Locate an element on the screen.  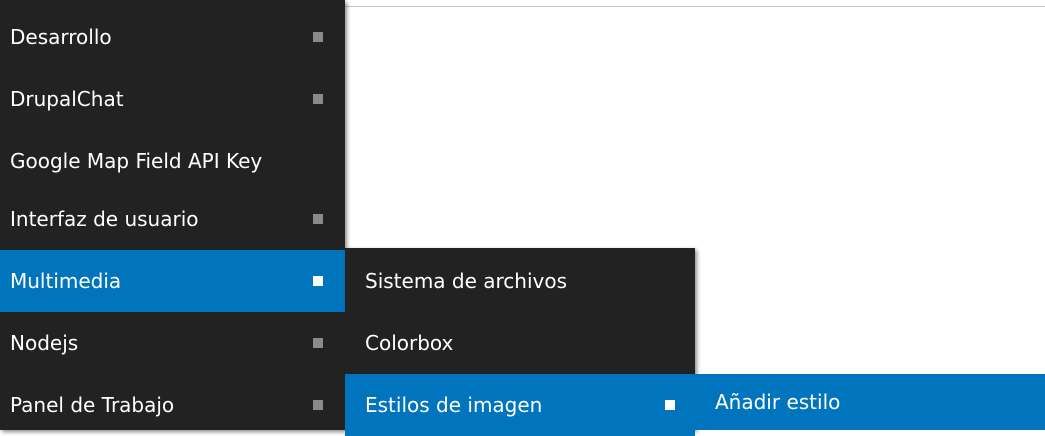
menu-item-label: Estilos de imagen is located at coordinates (454, 405).